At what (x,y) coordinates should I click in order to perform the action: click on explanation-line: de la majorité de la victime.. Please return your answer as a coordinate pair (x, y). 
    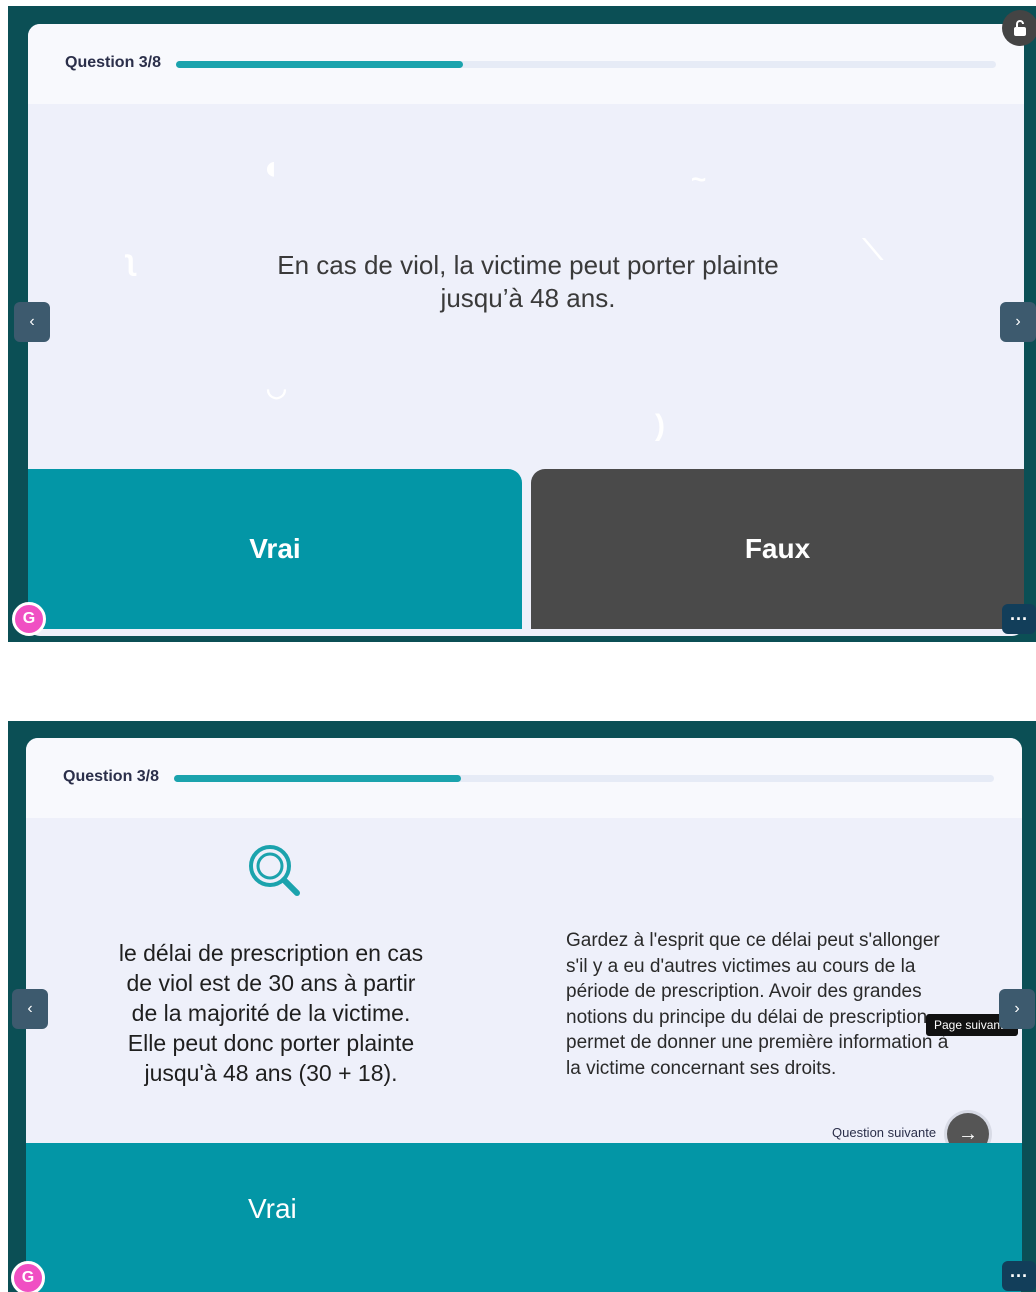
    Looking at the image, I should click on (271, 1013).